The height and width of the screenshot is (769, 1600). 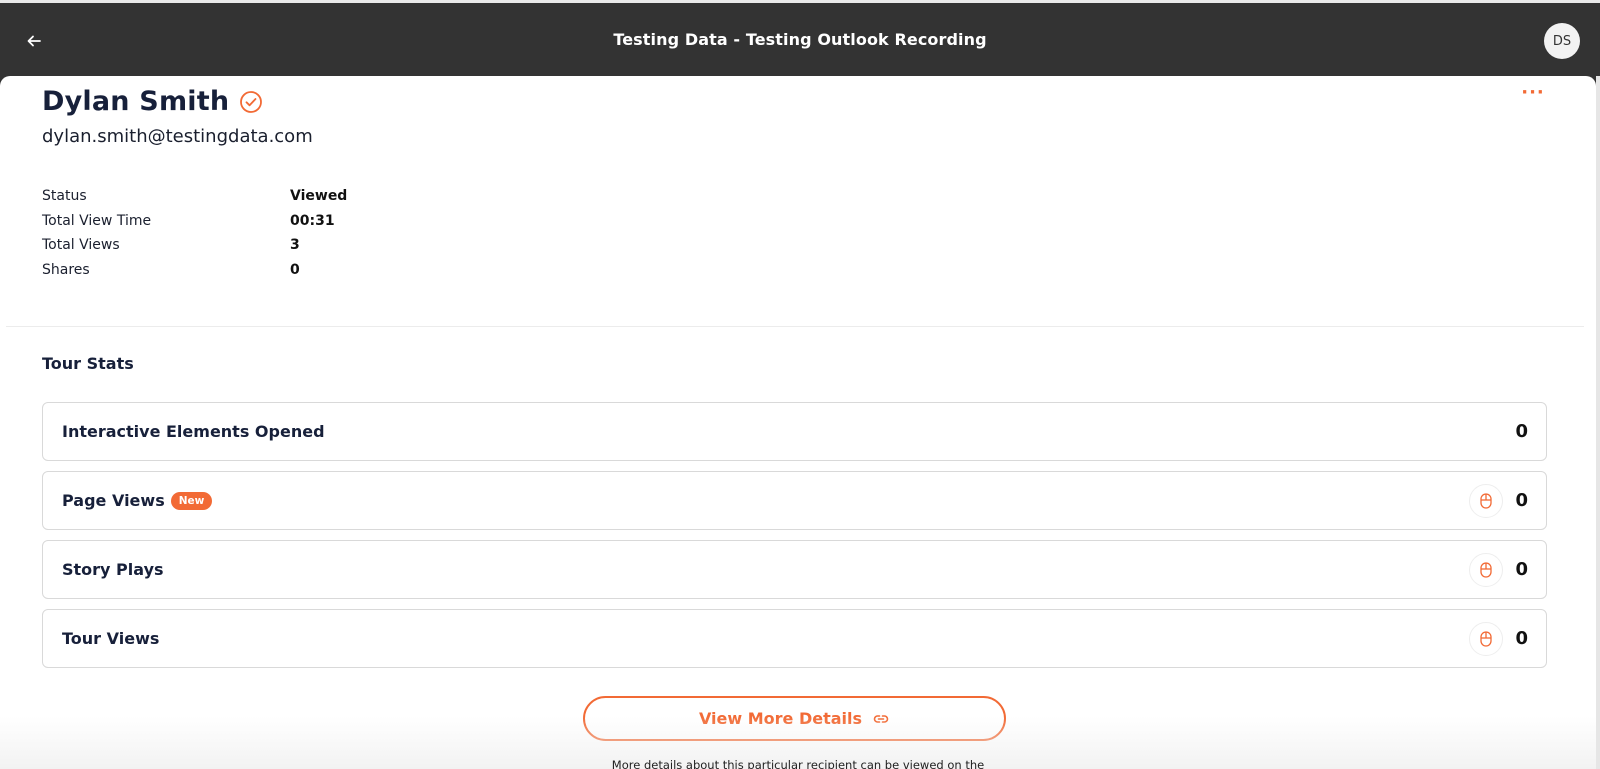 What do you see at coordinates (113, 500) in the screenshot?
I see `tour-stat-label: Page Views` at bounding box center [113, 500].